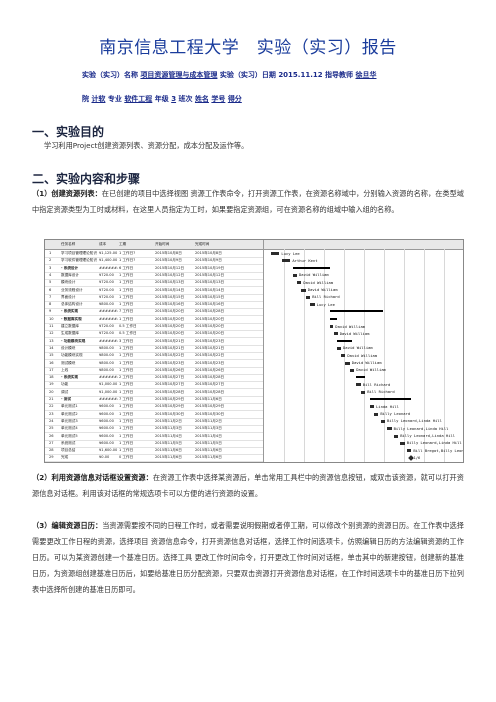  I want to click on gantt-cell-cost: ¥1,000.00, so click(108, 391).